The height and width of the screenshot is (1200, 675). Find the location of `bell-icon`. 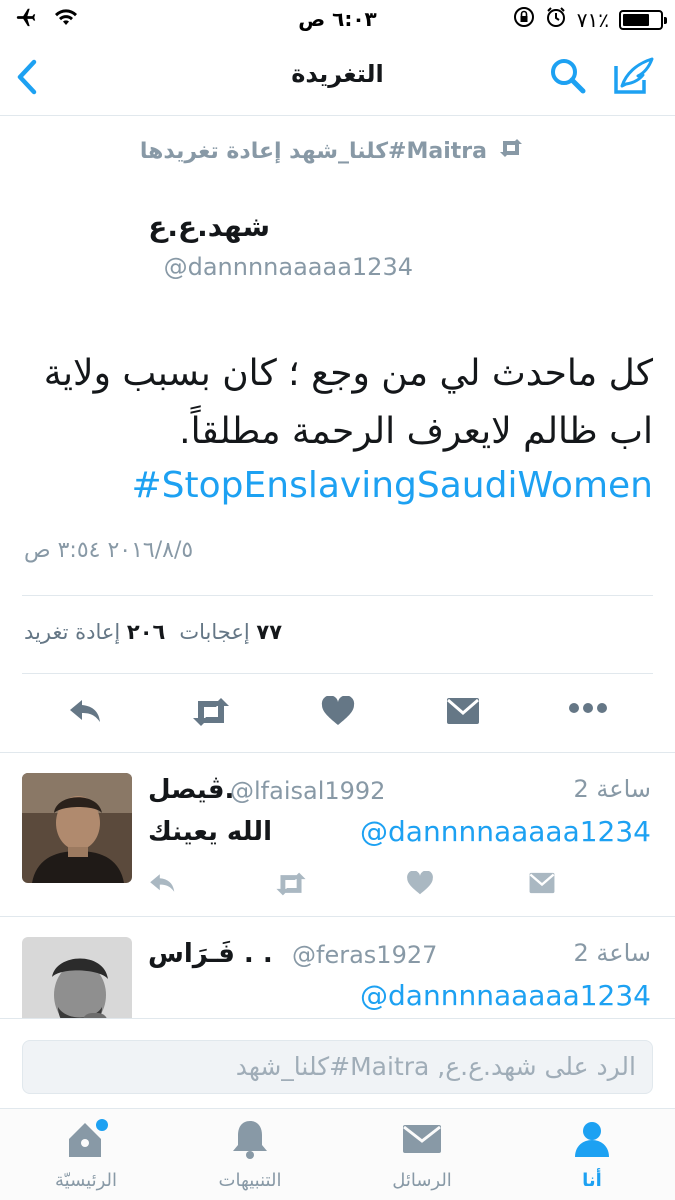

bell-icon is located at coordinates (250, 1143).